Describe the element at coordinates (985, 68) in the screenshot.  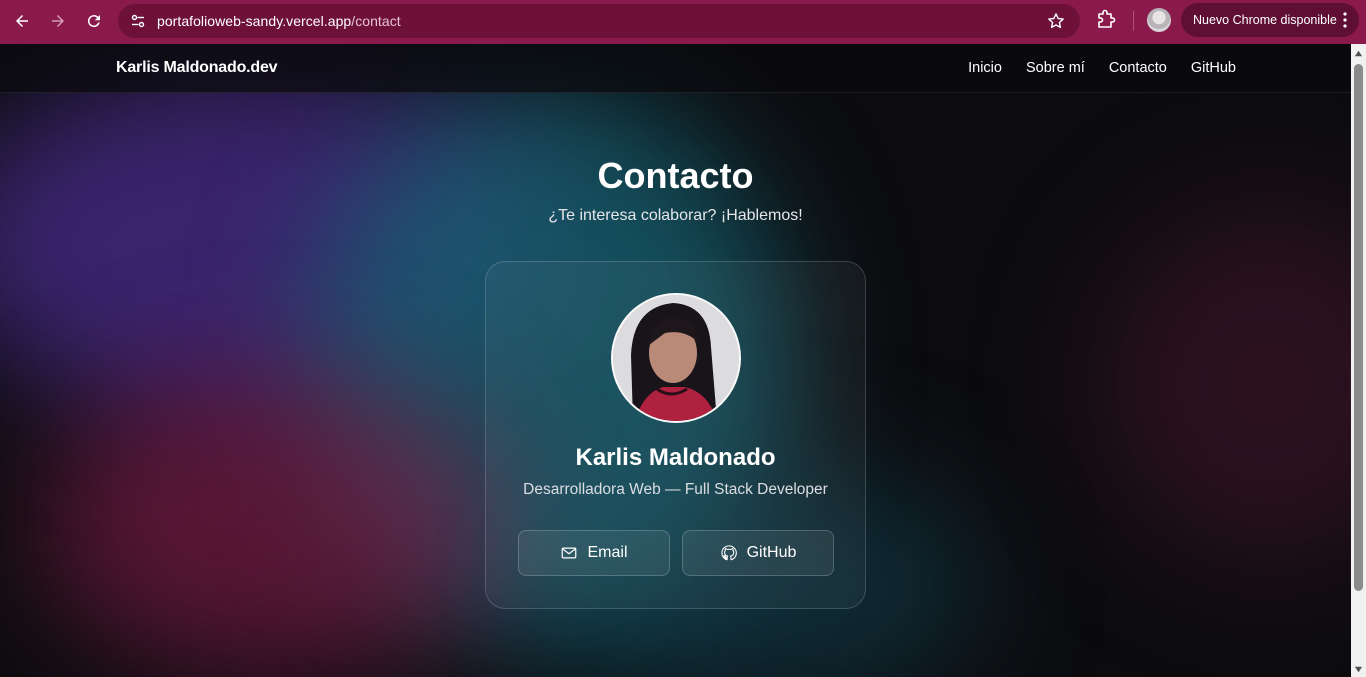
I see `nav-link-inicio: Inicio` at that location.